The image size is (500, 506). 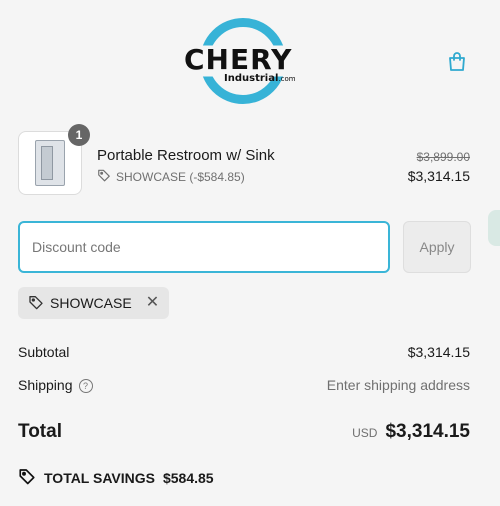 I want to click on total-savings: TOTAL SAVINGS $584.85, so click(x=116, y=477).